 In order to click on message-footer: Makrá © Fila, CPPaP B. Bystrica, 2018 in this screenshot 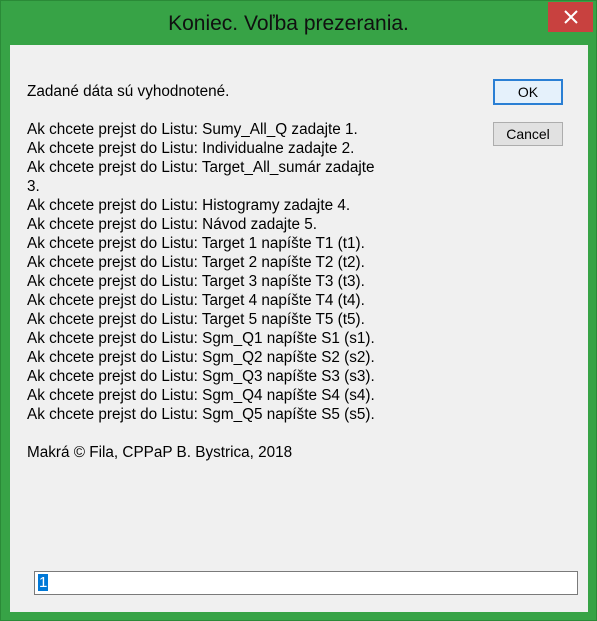, I will do `click(160, 452)`.